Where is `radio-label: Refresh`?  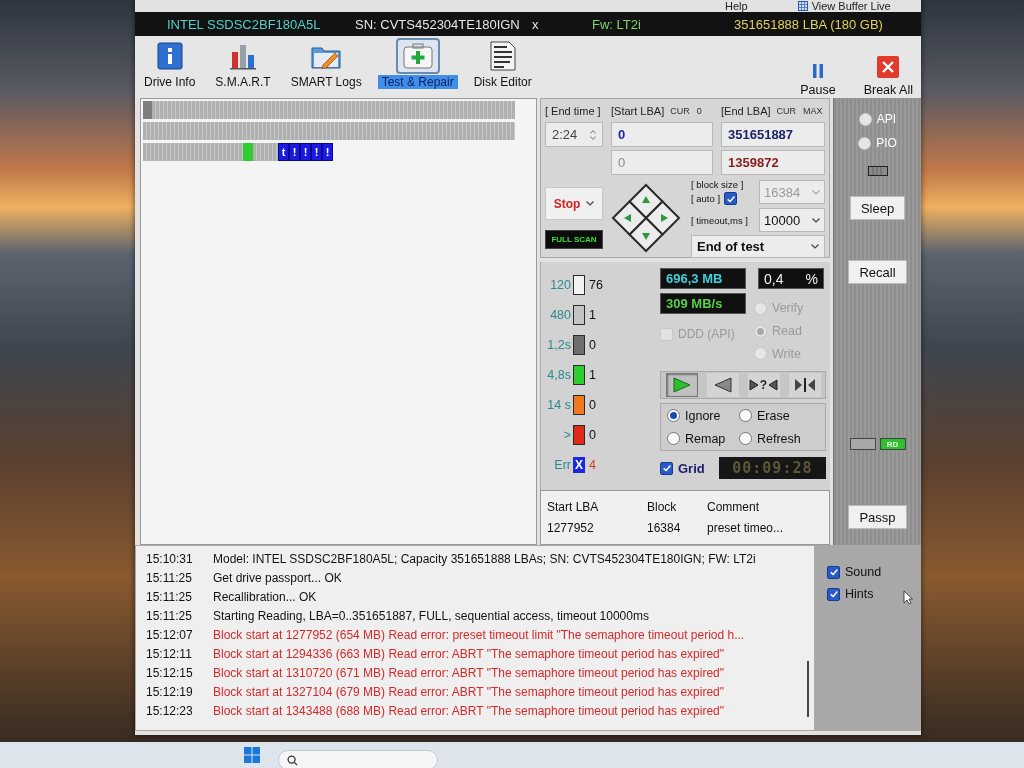 radio-label: Refresh is located at coordinates (779, 438).